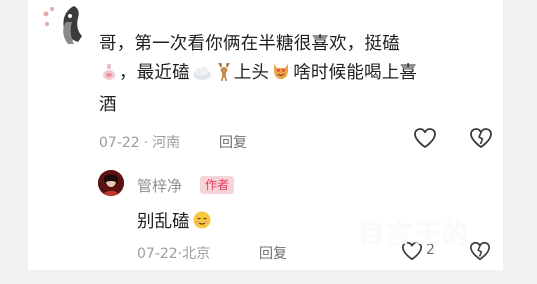 This screenshot has height=284, width=537. I want to click on sleepy-face-emoji, so click(202, 222).